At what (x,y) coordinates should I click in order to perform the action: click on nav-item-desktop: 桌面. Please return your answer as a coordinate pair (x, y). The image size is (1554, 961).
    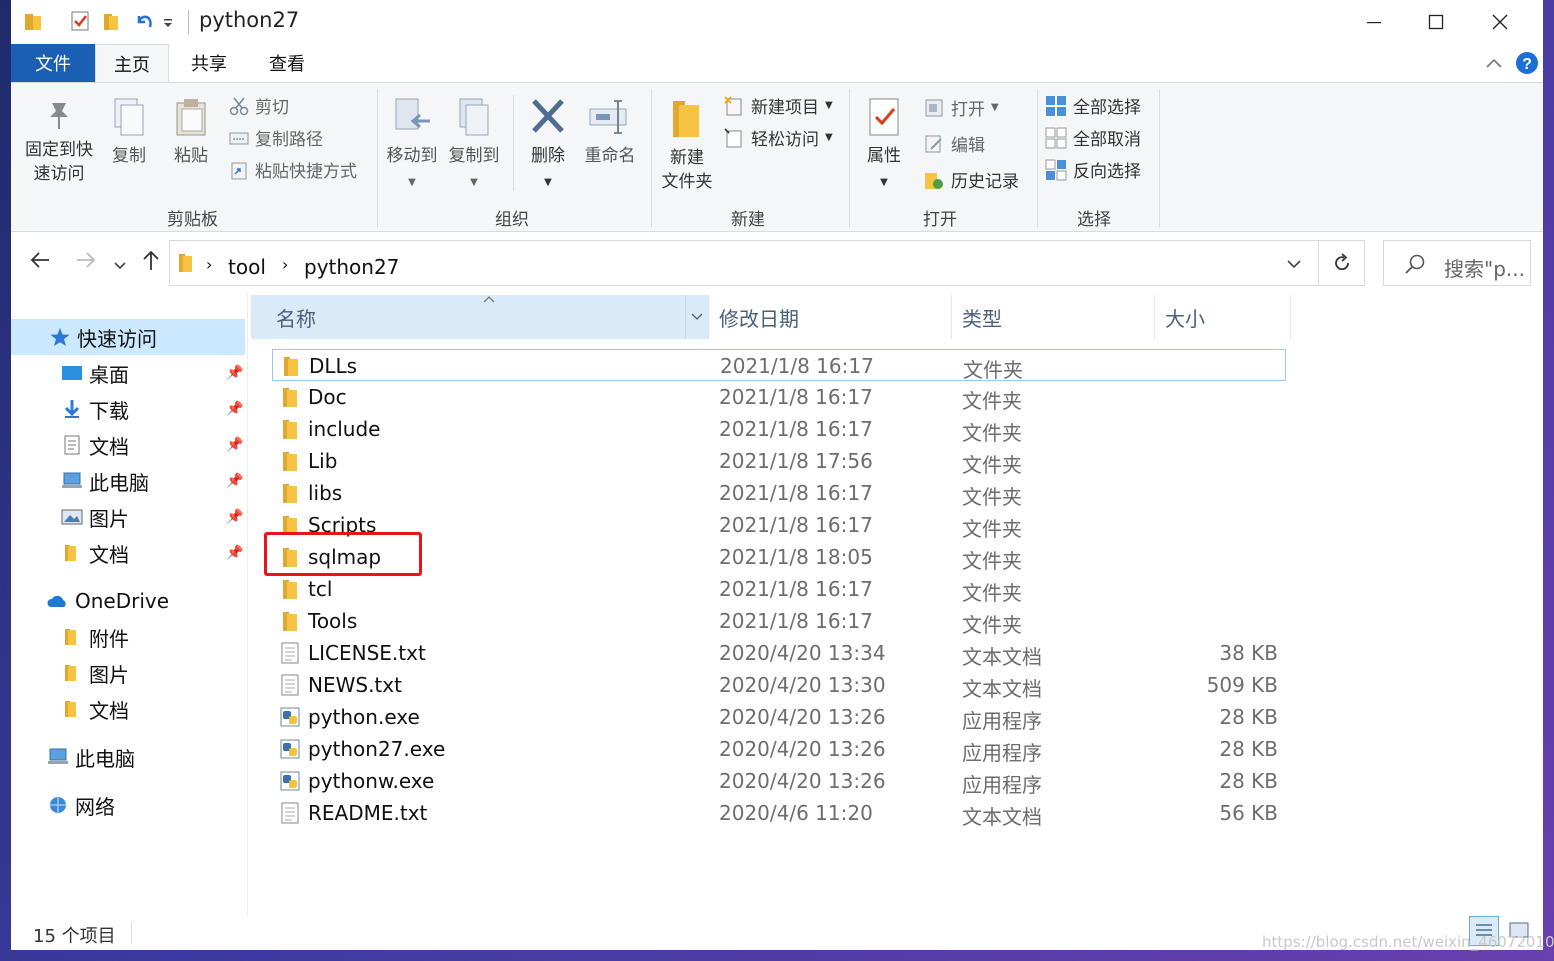
    Looking at the image, I should click on (95, 373).